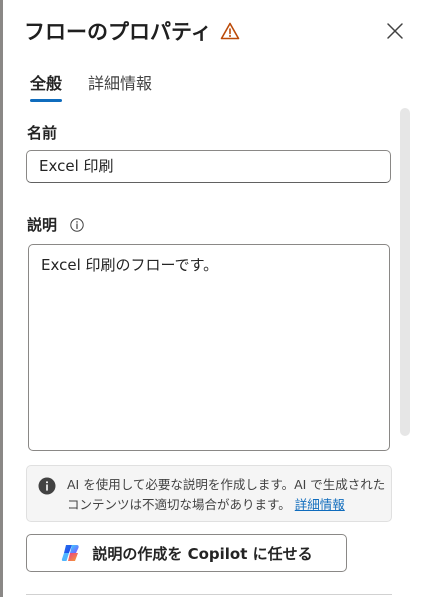  I want to click on info-filled-icon, so click(47, 486).